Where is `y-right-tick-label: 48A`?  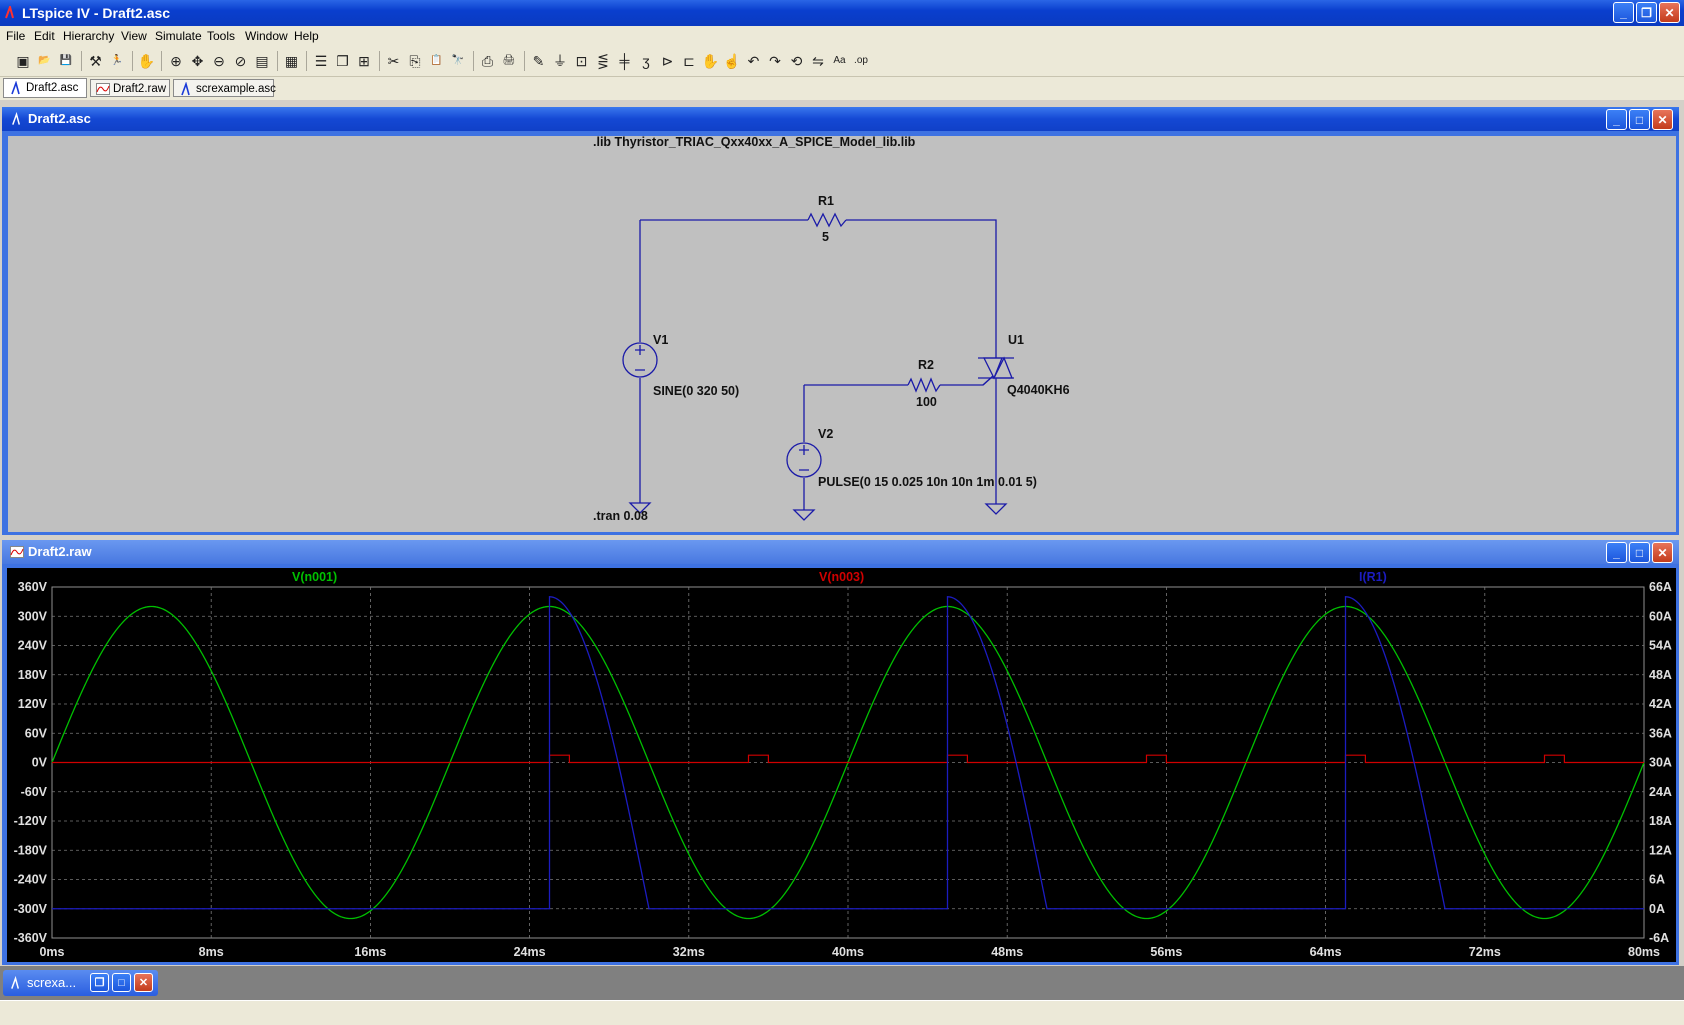 y-right-tick-label: 48A is located at coordinates (1660, 675).